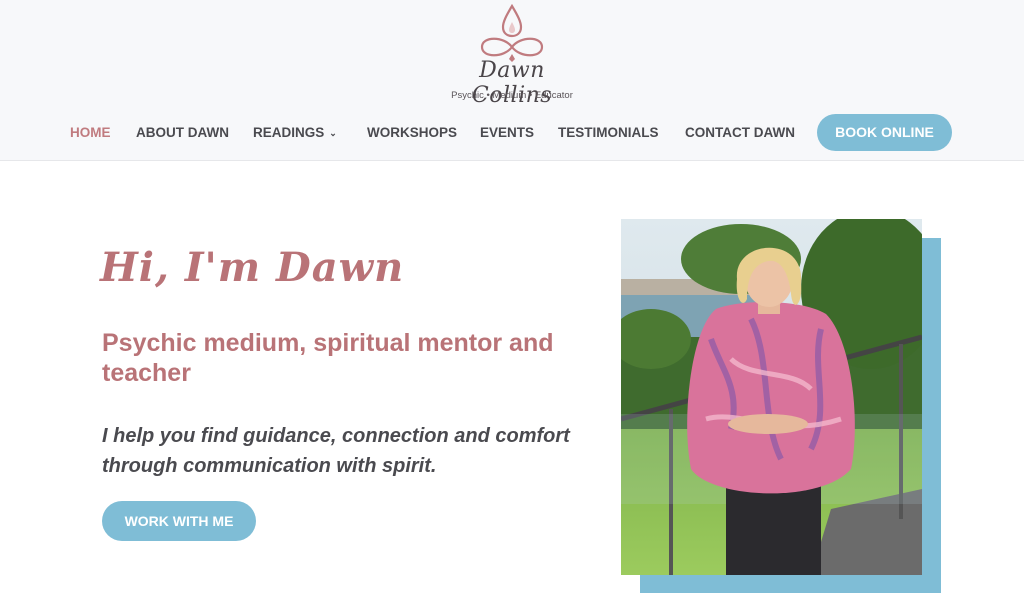 This screenshot has width=1024, height=599. I want to click on lotus-infinity-icon, so click(512, 33).